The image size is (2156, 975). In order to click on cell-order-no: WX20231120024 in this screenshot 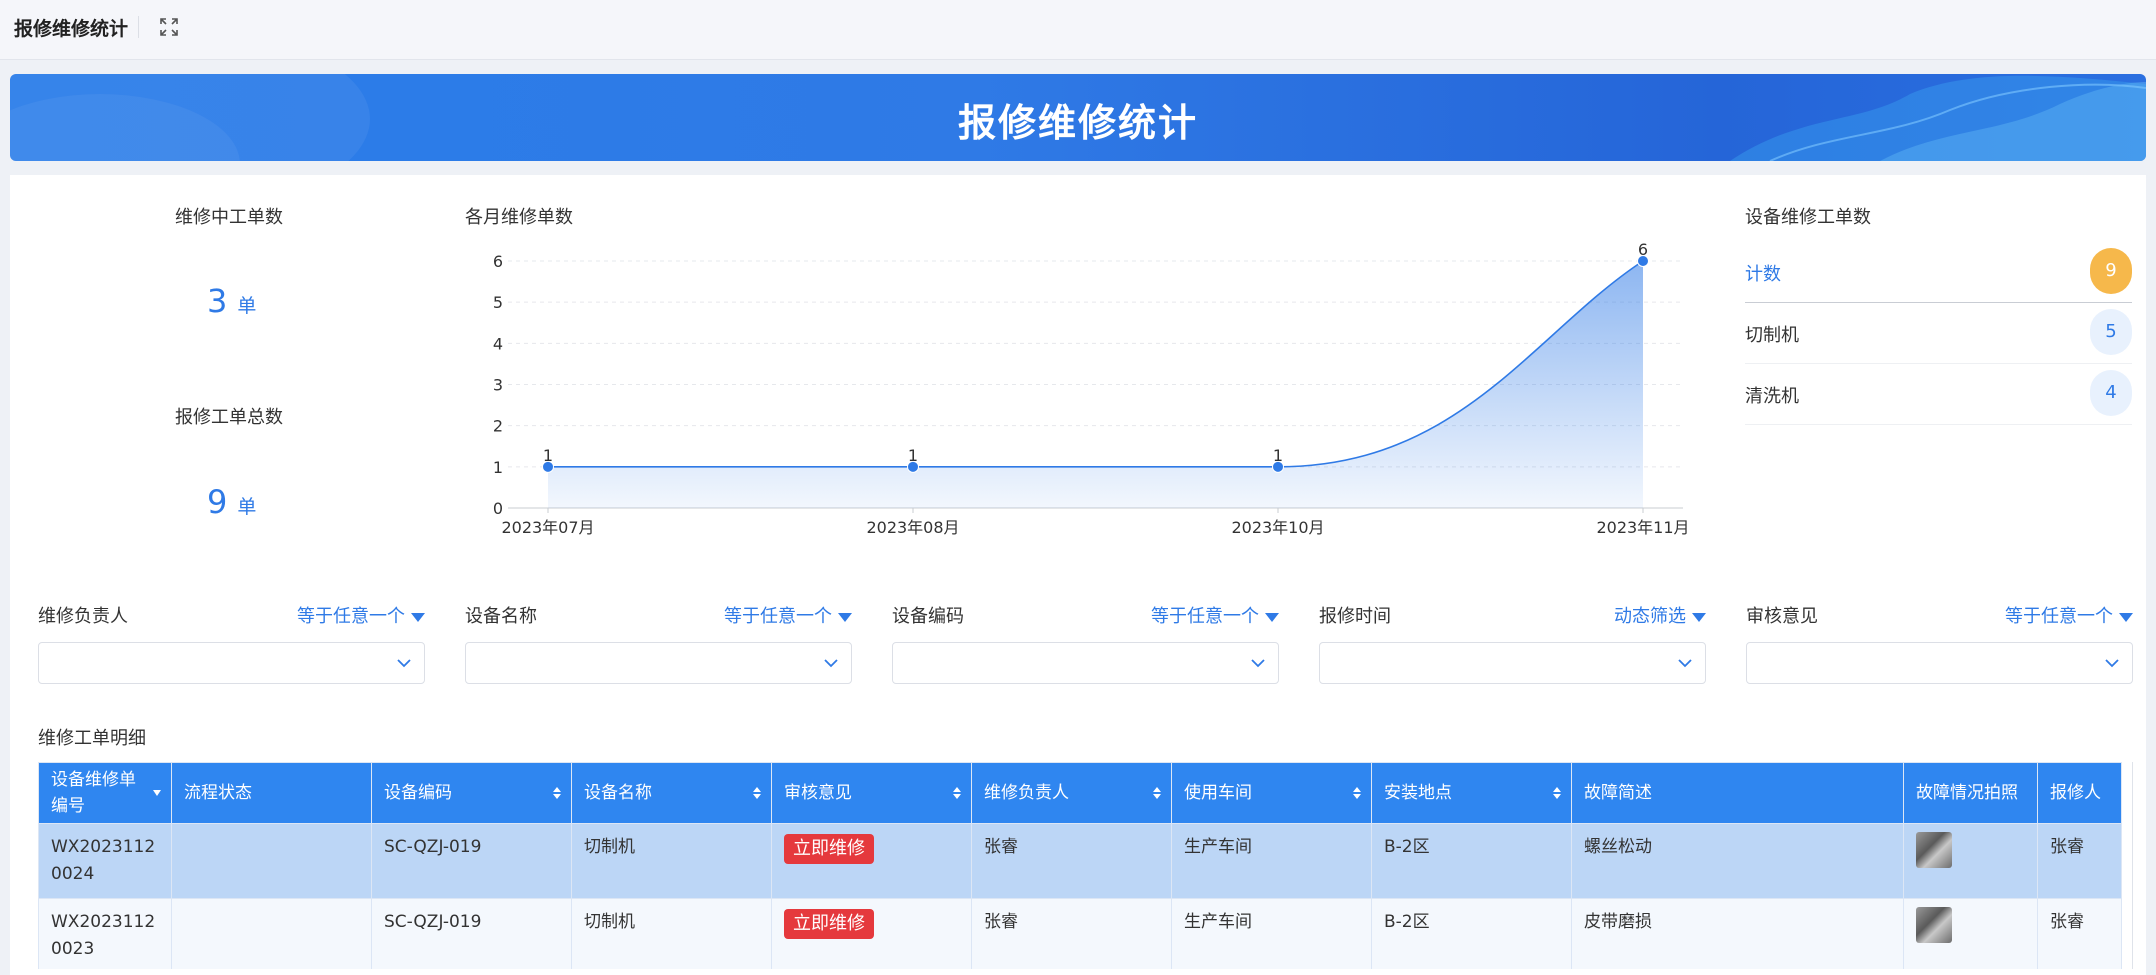, I will do `click(105, 861)`.